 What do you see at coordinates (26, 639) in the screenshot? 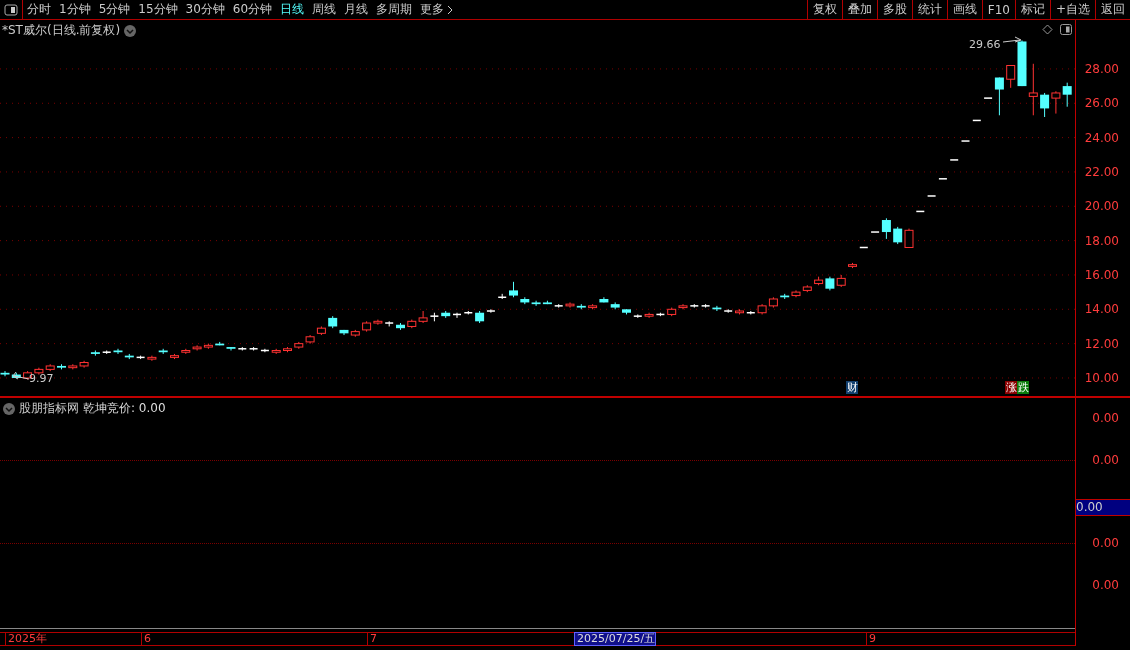
I see `date-label: 2025年` at bounding box center [26, 639].